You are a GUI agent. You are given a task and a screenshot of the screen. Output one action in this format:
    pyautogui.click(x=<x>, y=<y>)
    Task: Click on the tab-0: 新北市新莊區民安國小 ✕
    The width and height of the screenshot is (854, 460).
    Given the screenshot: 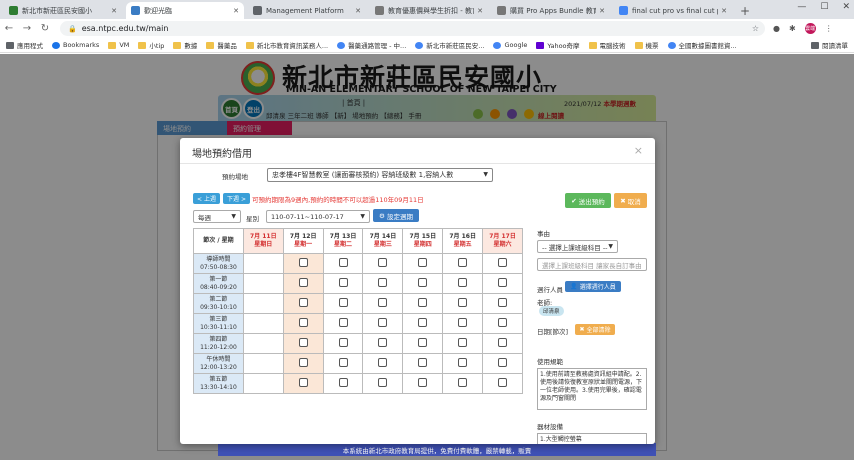 What is the action you would take?
    pyautogui.click(x=63, y=10)
    